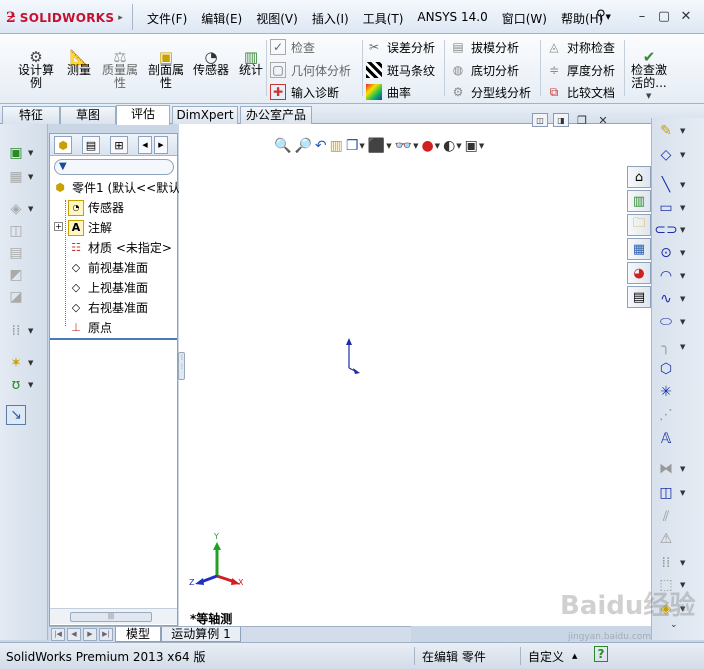 The image size is (704, 669). Describe the element at coordinates (119, 145) in the screenshot. I see `configurationmanager-tab: ⊞` at that location.